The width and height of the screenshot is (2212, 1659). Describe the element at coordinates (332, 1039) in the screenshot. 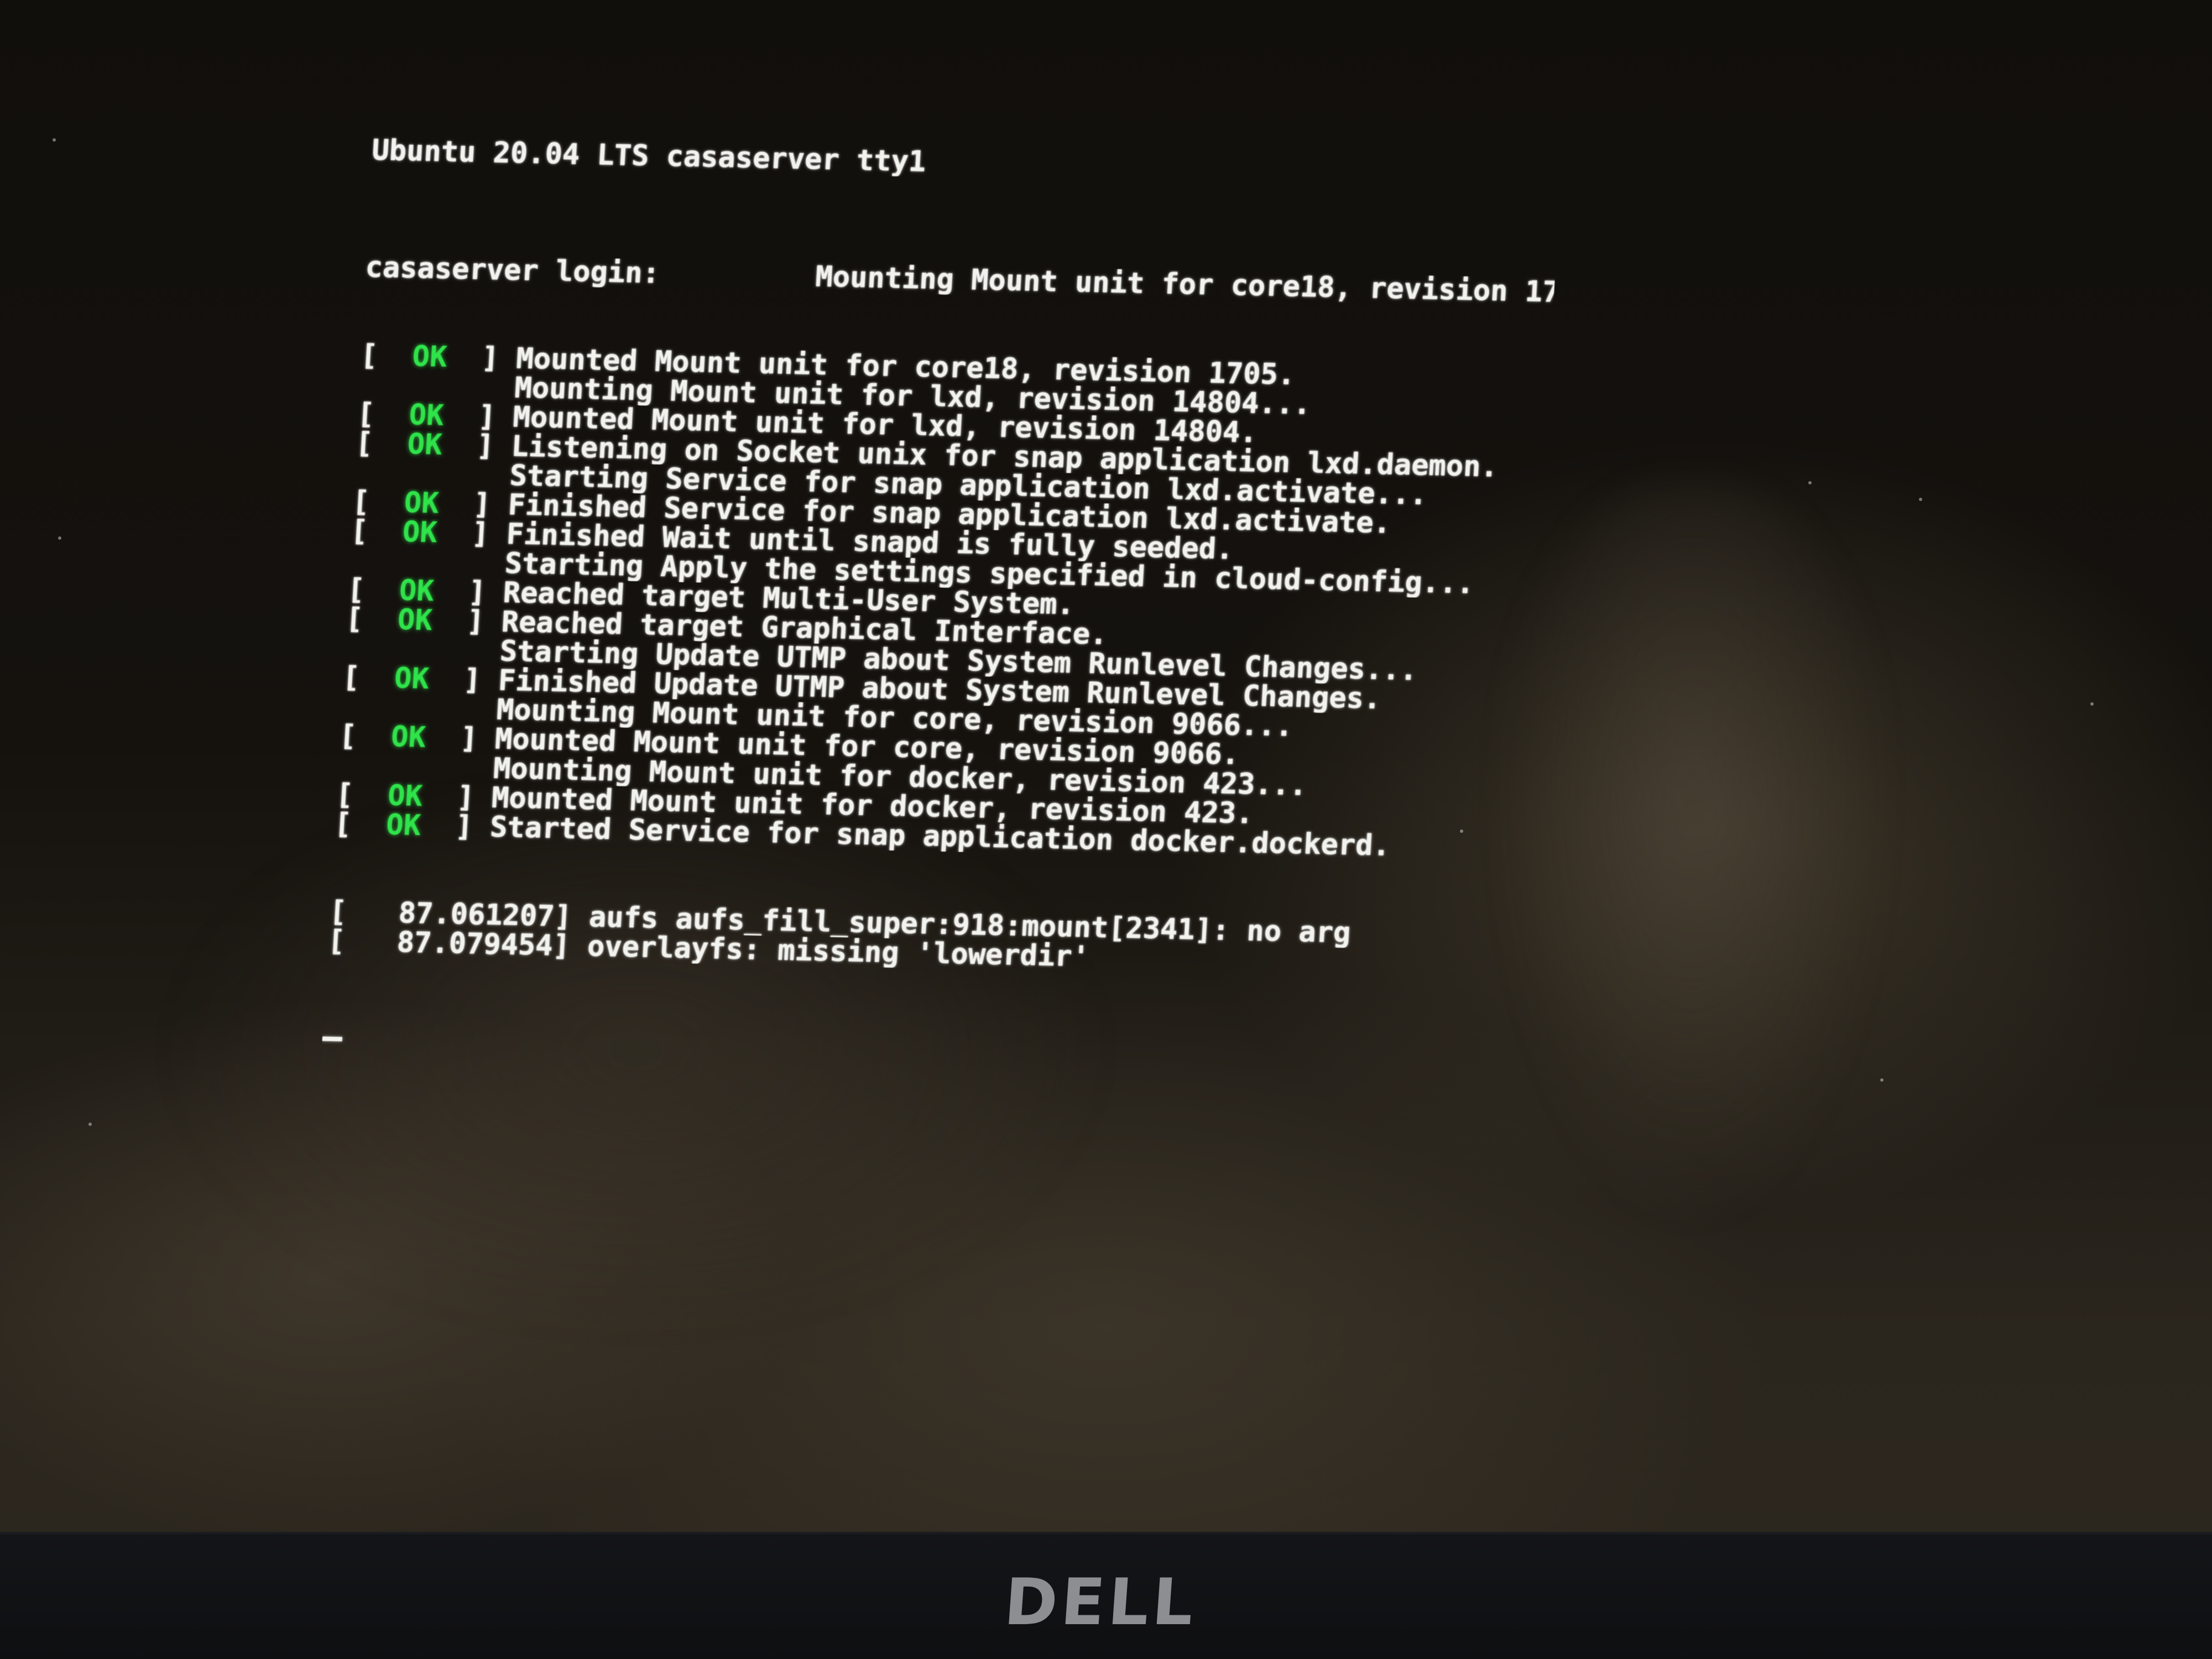

I see `text-cursor` at that location.